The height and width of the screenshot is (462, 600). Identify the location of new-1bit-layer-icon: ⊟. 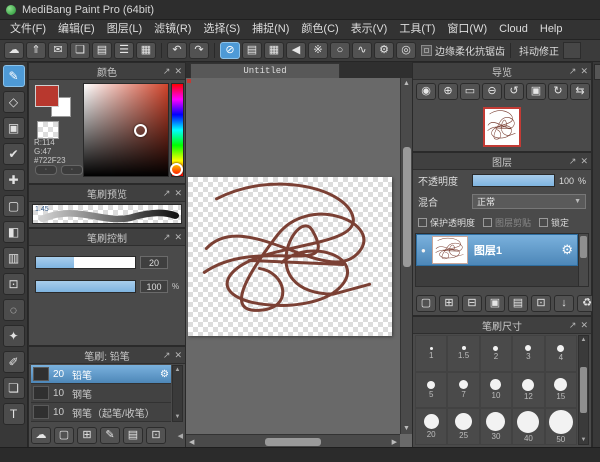
(472, 303).